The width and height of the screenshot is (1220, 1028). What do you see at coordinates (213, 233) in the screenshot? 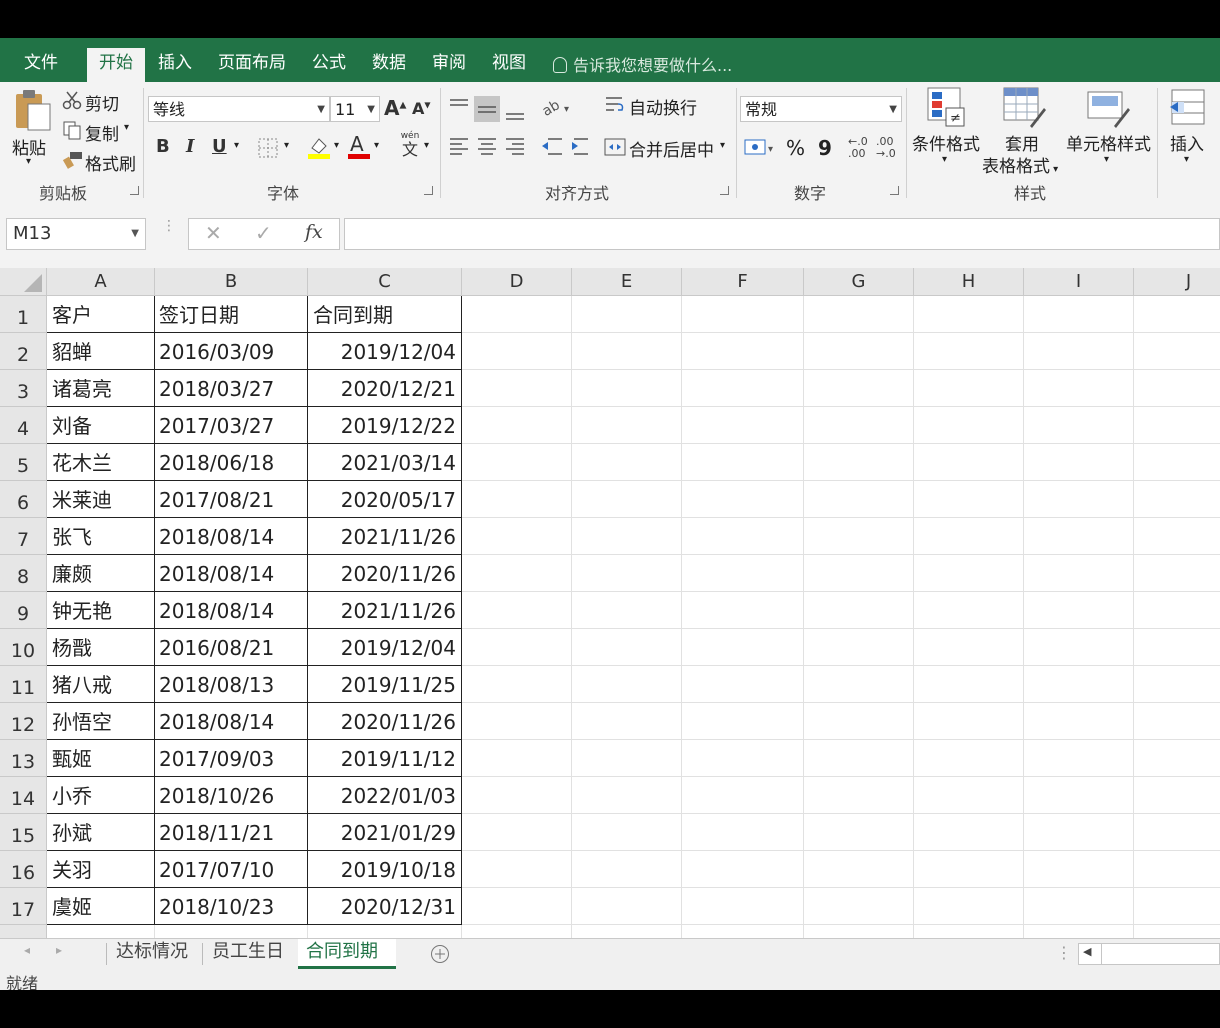
I see `cancel-icon: ✕` at bounding box center [213, 233].